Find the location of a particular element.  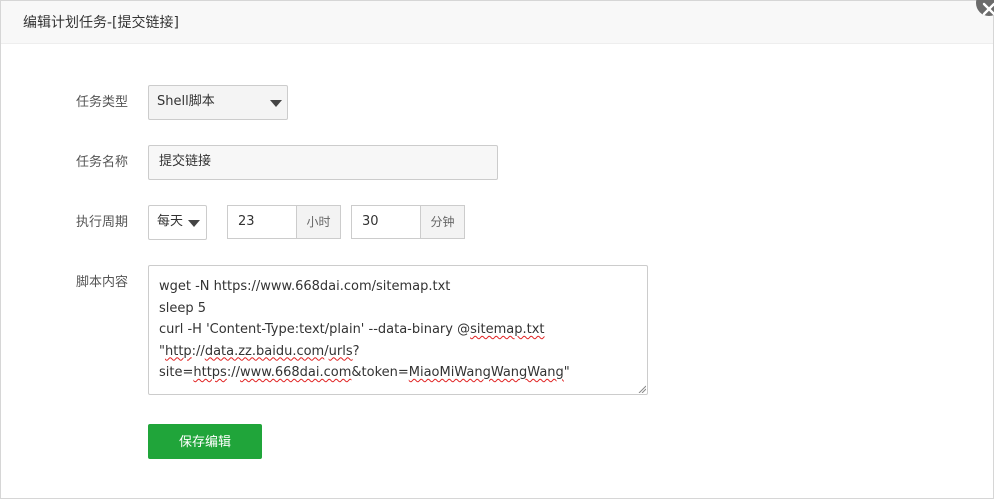

spellcheck-word: https is located at coordinates (210, 372).